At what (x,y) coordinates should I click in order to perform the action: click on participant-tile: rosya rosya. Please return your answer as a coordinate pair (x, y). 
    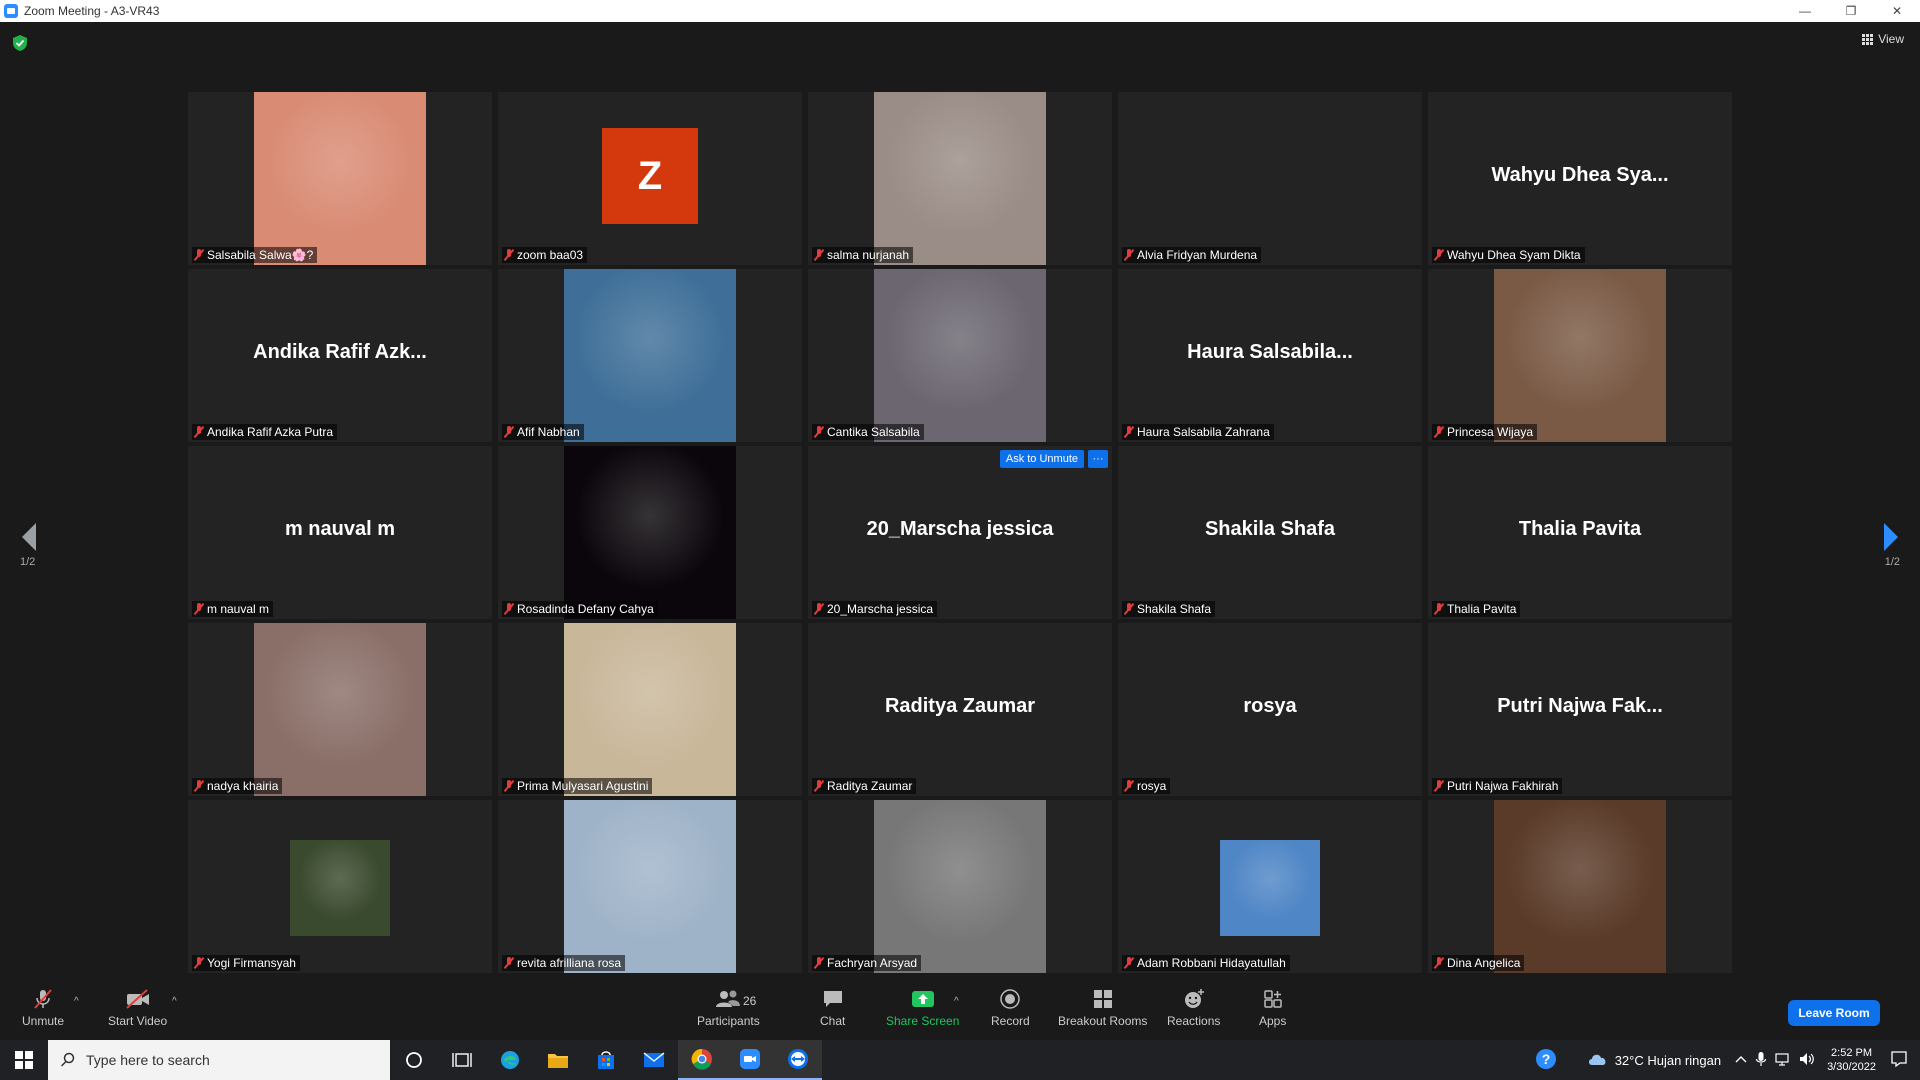
    Looking at the image, I should click on (1270, 709).